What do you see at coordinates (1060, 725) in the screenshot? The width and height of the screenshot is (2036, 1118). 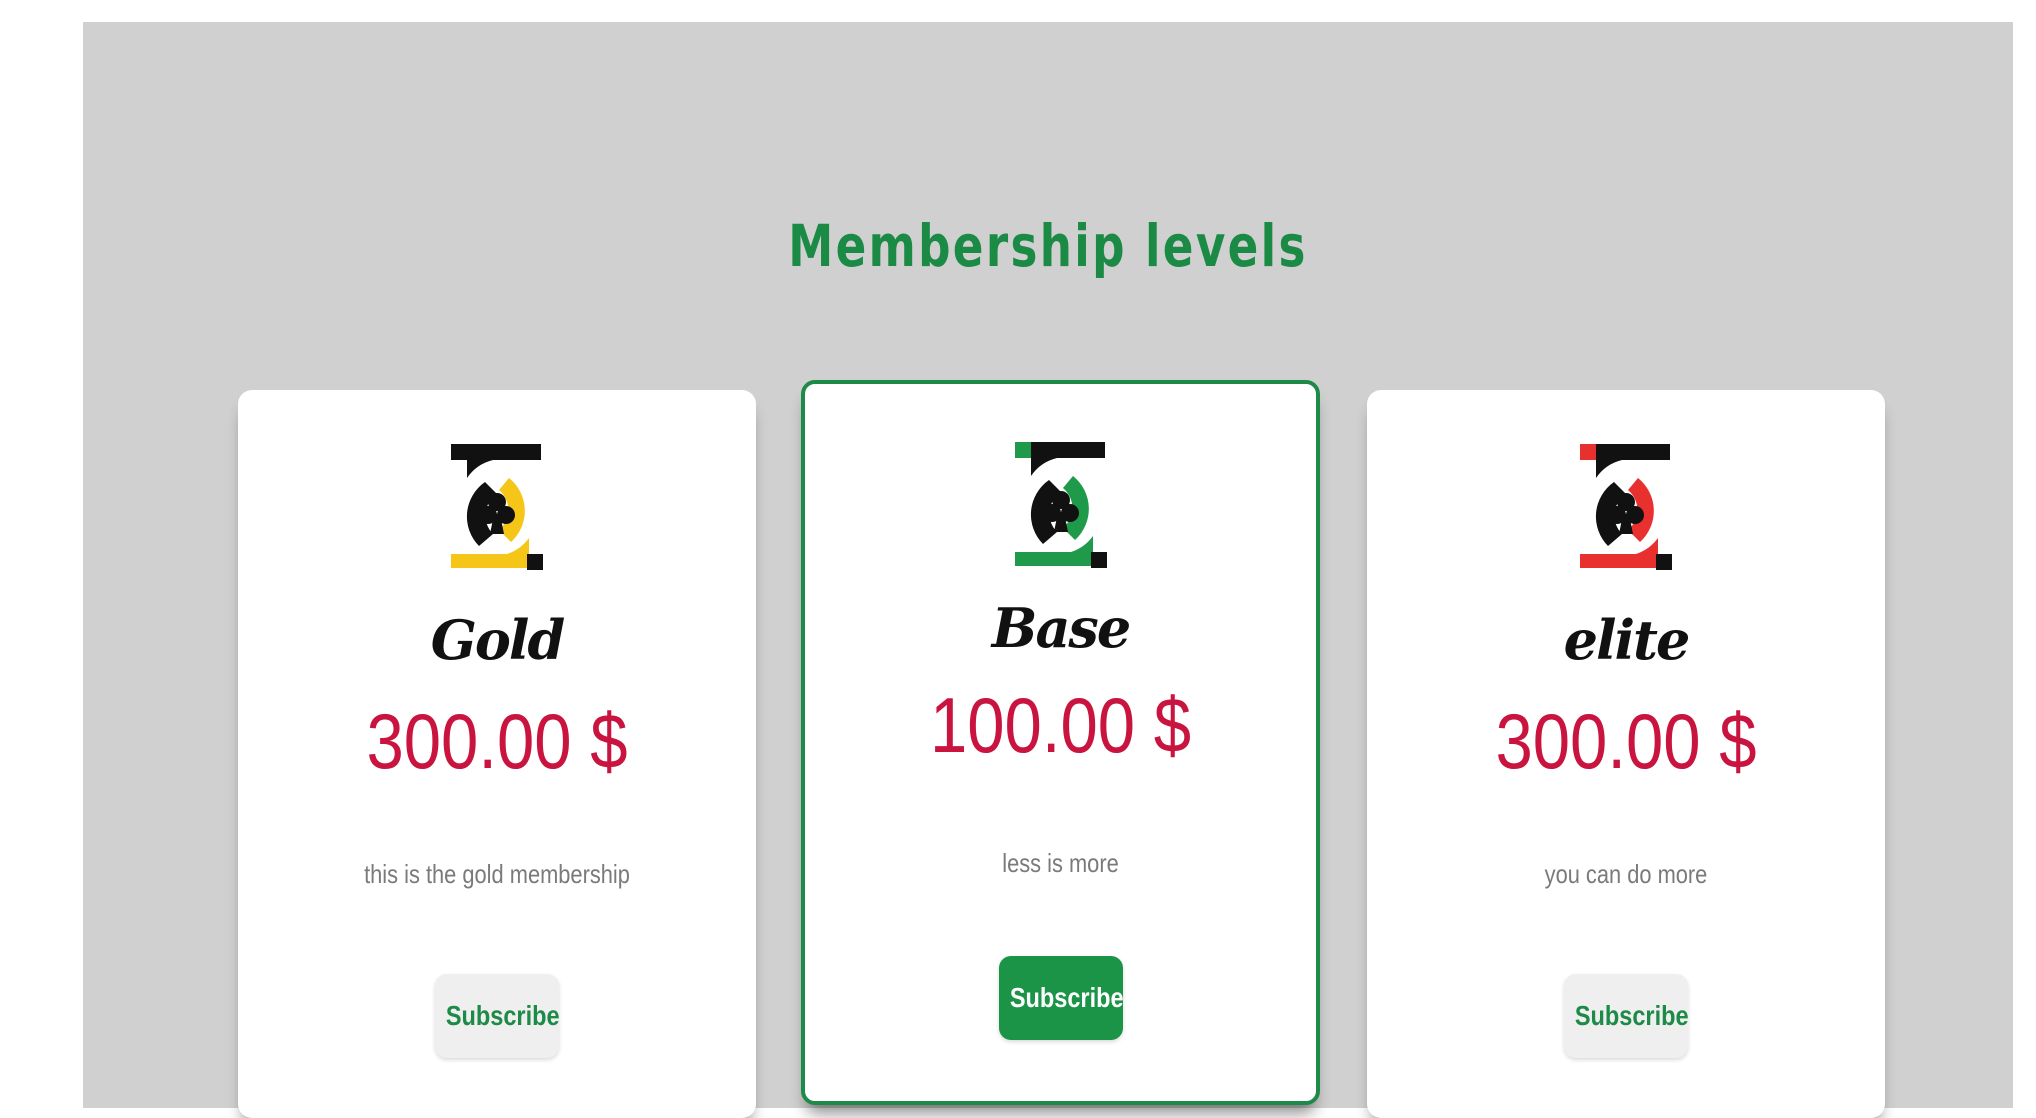 I see `plan-price: 100.00 $` at bounding box center [1060, 725].